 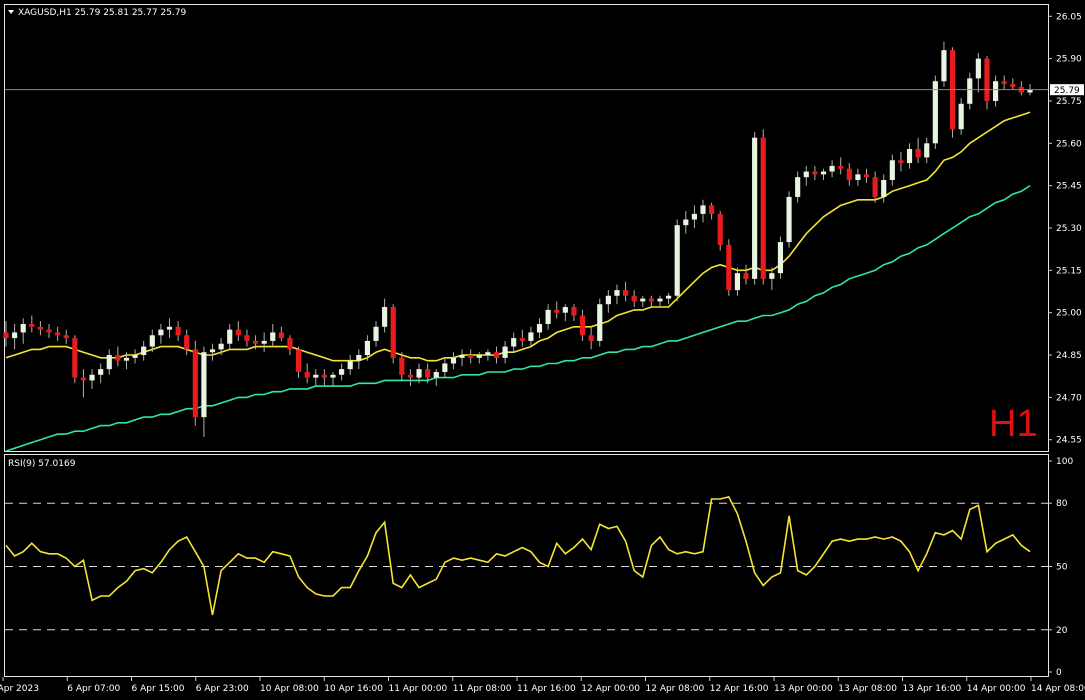 What do you see at coordinates (546, 689) in the screenshot?
I see `time-tick-label: 11 Apr 16:00` at bounding box center [546, 689].